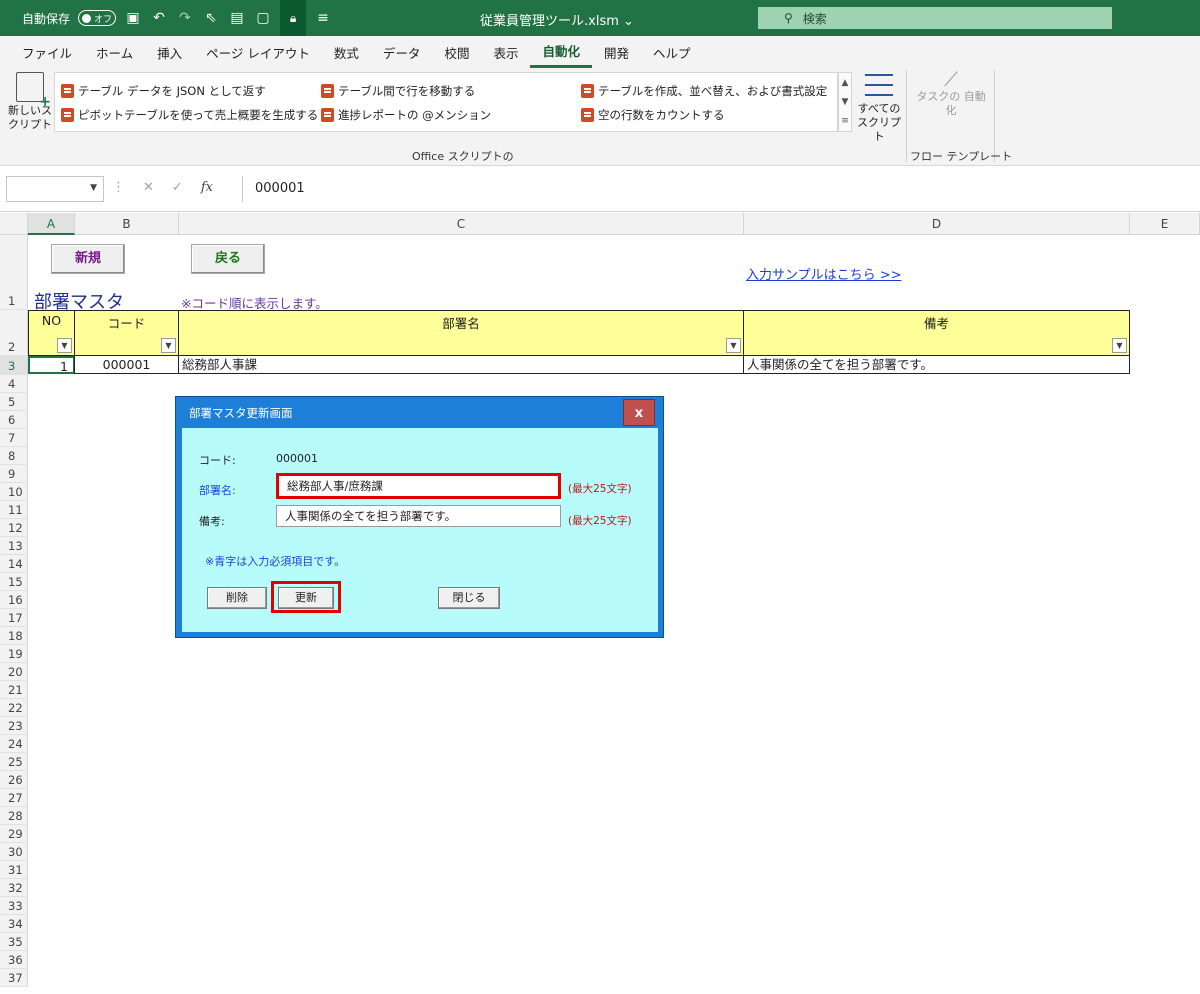  I want to click on row-header: 37, so click(14, 978).